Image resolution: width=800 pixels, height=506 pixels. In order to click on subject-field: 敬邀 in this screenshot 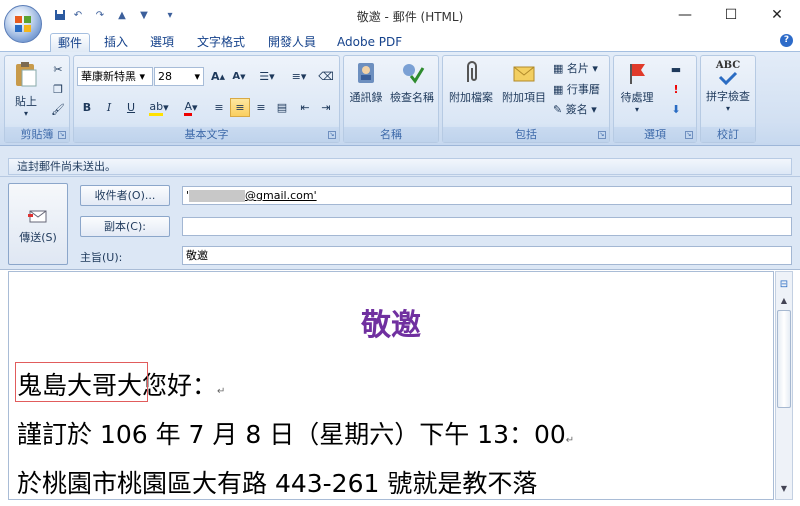, I will do `click(487, 255)`.